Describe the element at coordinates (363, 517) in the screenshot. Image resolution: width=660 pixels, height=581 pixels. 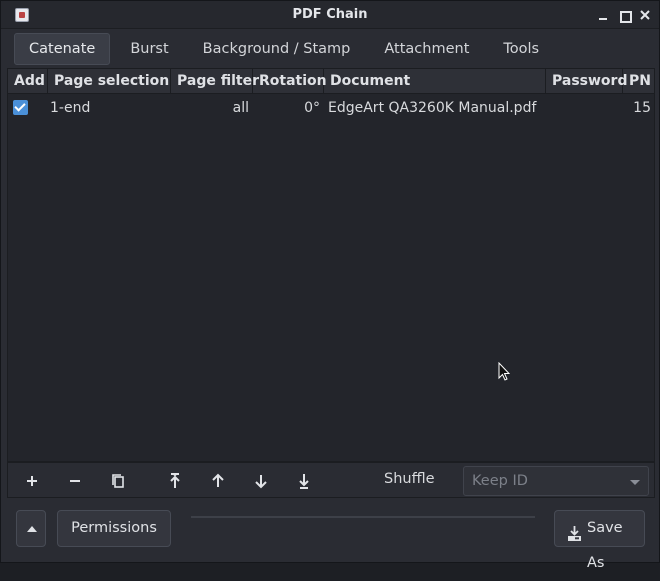
I see `progress-bar` at that location.